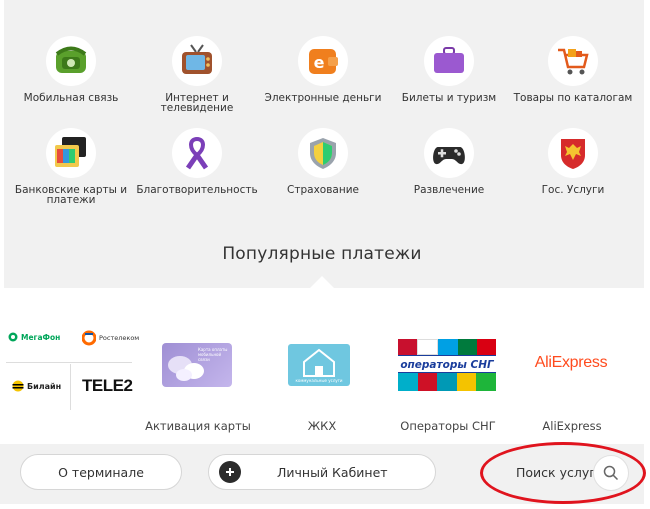 The image size is (650, 509). What do you see at coordinates (449, 190) in the screenshot?
I see `category-label: Развлечение` at bounding box center [449, 190].